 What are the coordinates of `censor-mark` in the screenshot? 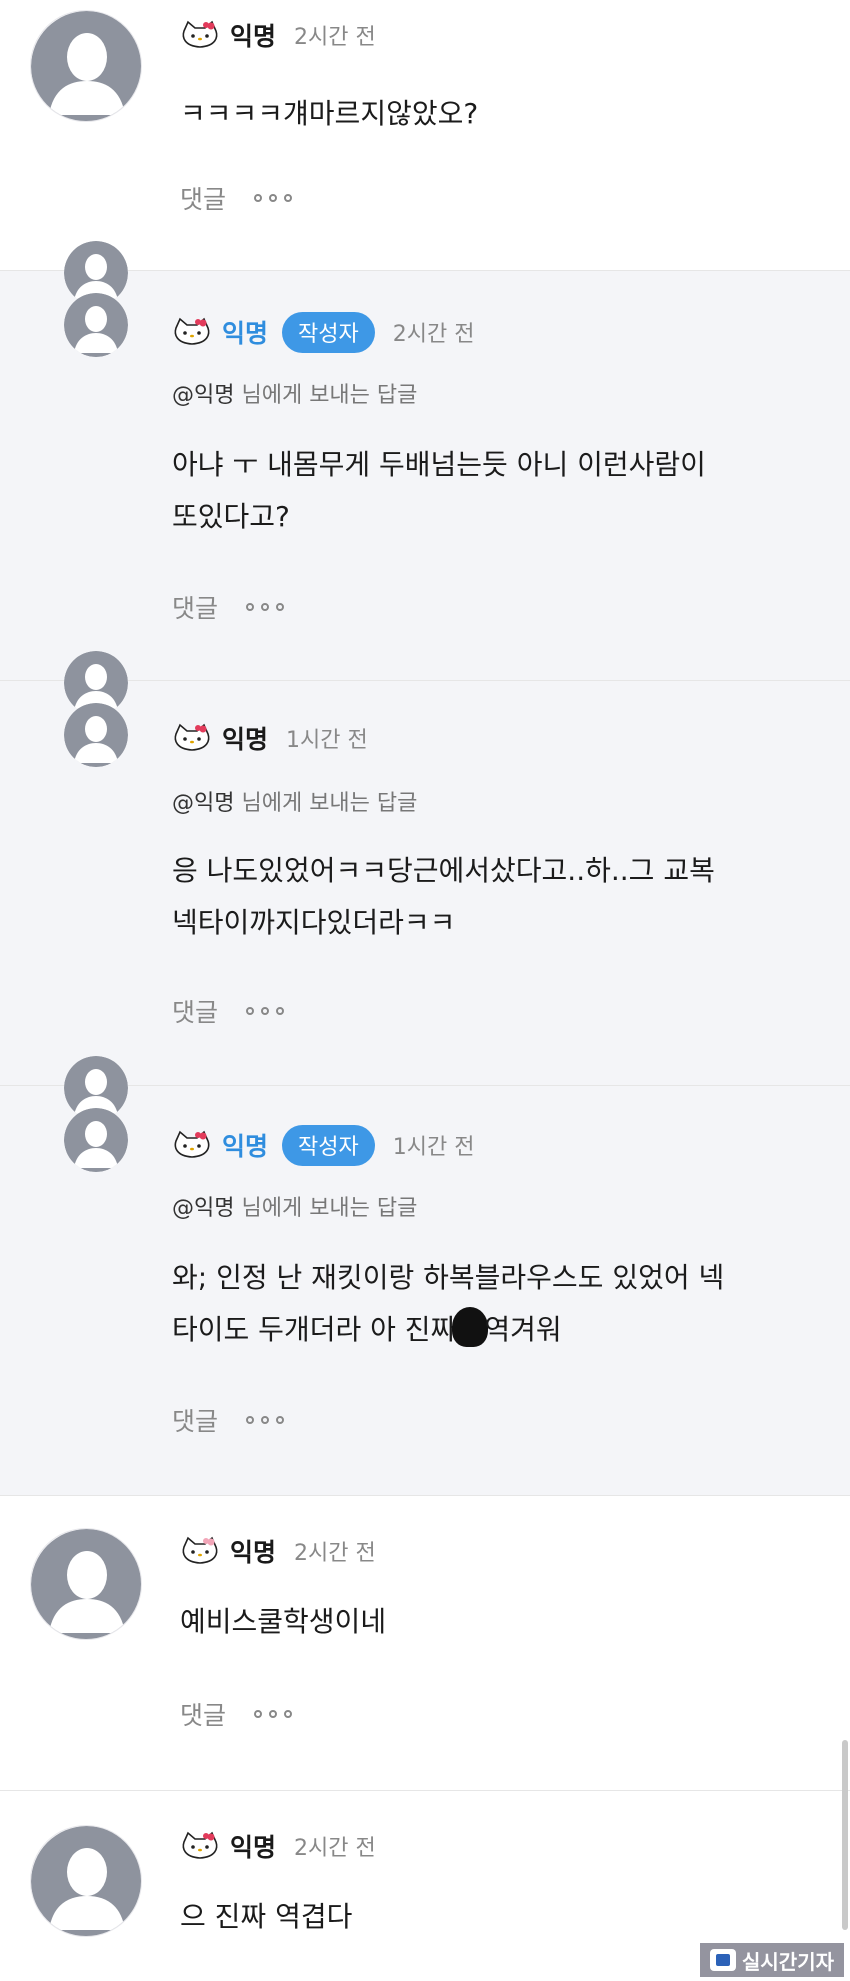 It's located at (470, 1327).